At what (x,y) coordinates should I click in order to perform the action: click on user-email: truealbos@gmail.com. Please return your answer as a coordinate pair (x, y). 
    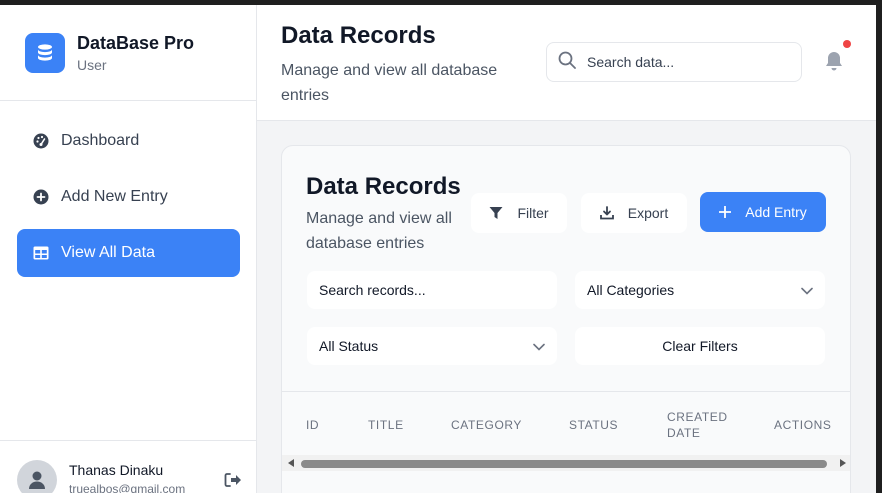
    Looking at the image, I should click on (127, 487).